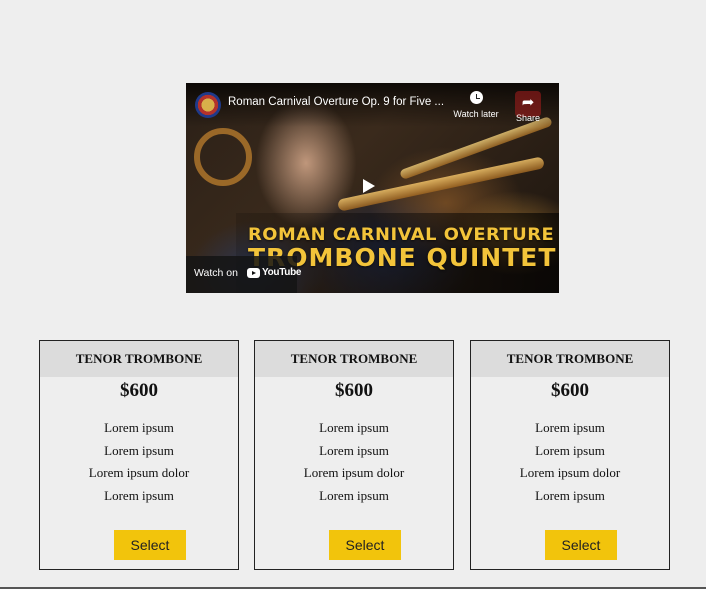 This screenshot has width=706, height=589. What do you see at coordinates (223, 157) in the screenshot?
I see `trombone-bell-shape` at bounding box center [223, 157].